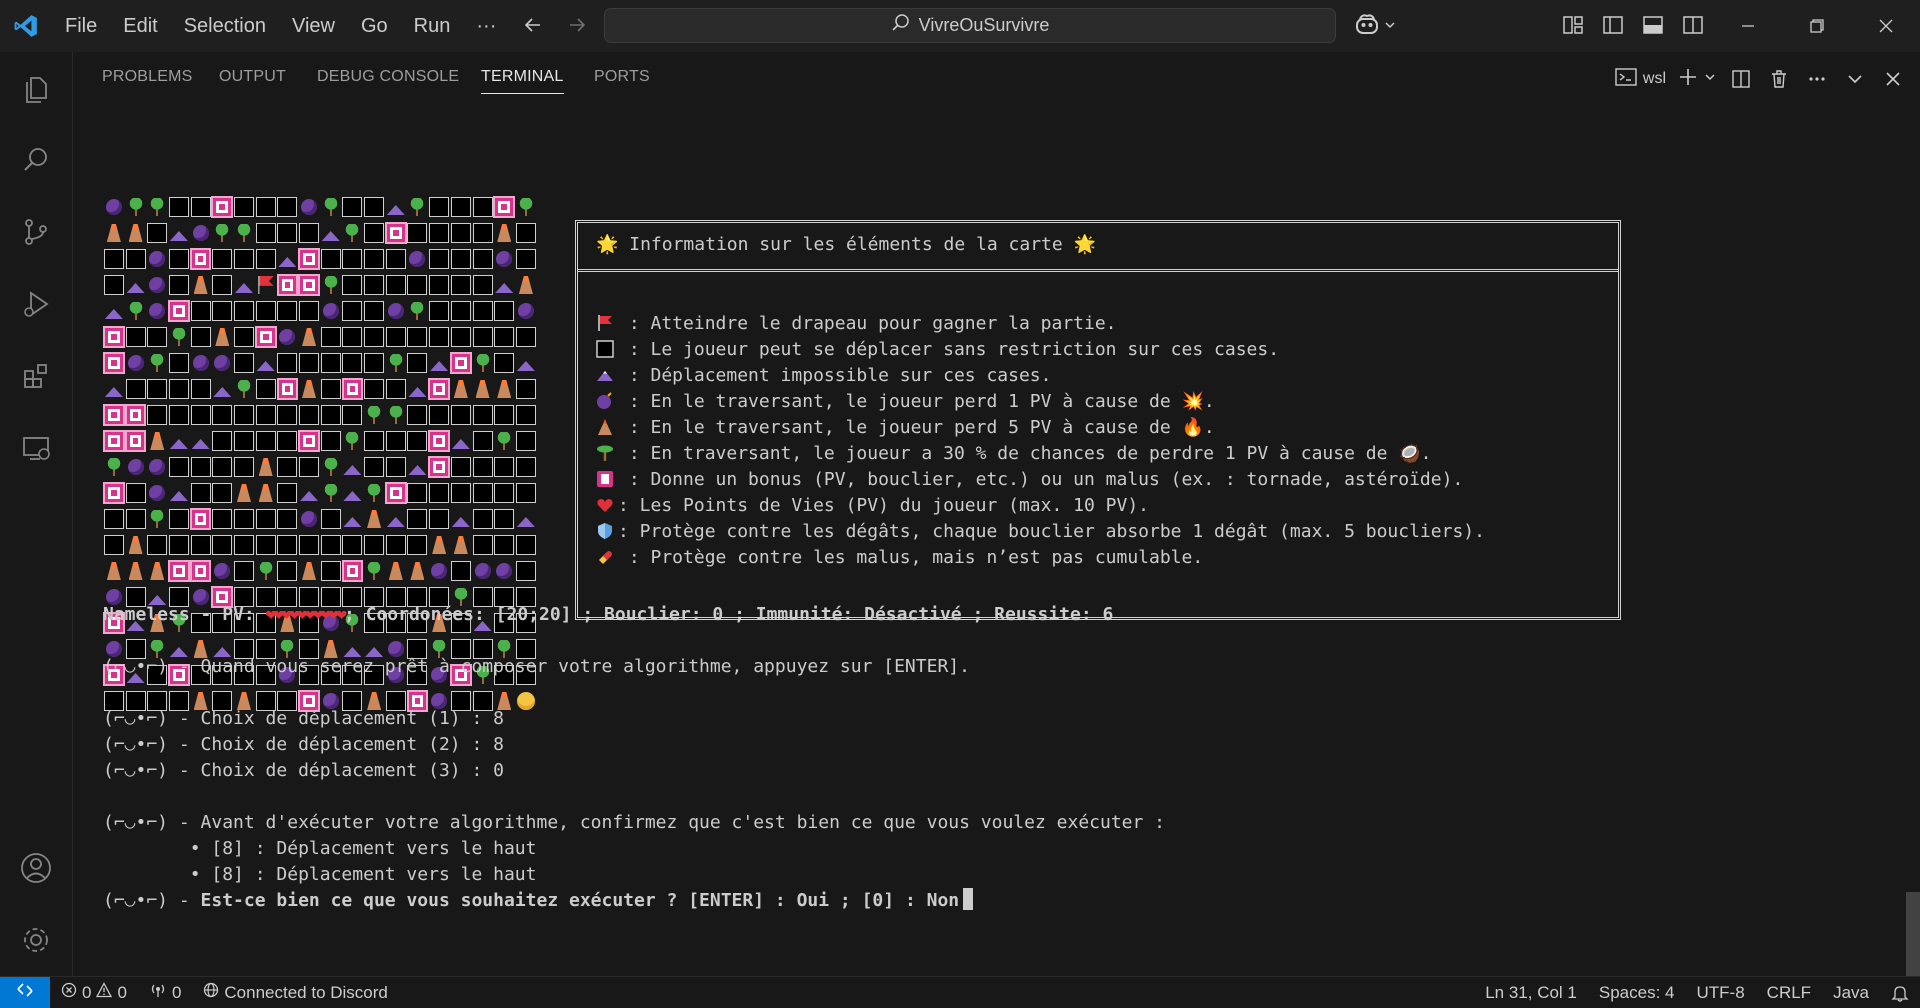 This screenshot has height=1008, width=1920. What do you see at coordinates (1693, 25) in the screenshot?
I see `toggle-secondary-sidebar-icon` at bounding box center [1693, 25].